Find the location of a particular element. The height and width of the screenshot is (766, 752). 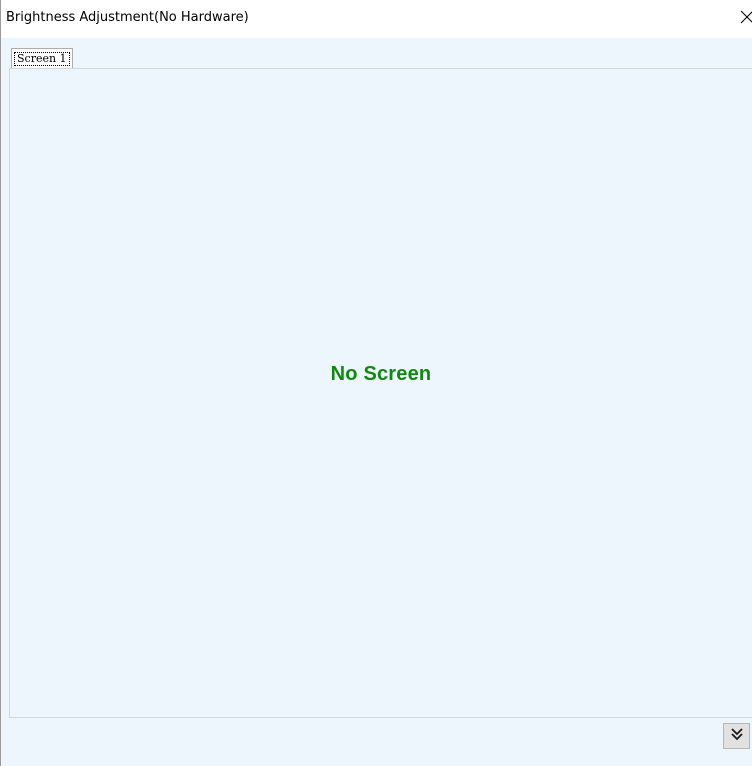

close-icon is located at coordinates (746, 17).